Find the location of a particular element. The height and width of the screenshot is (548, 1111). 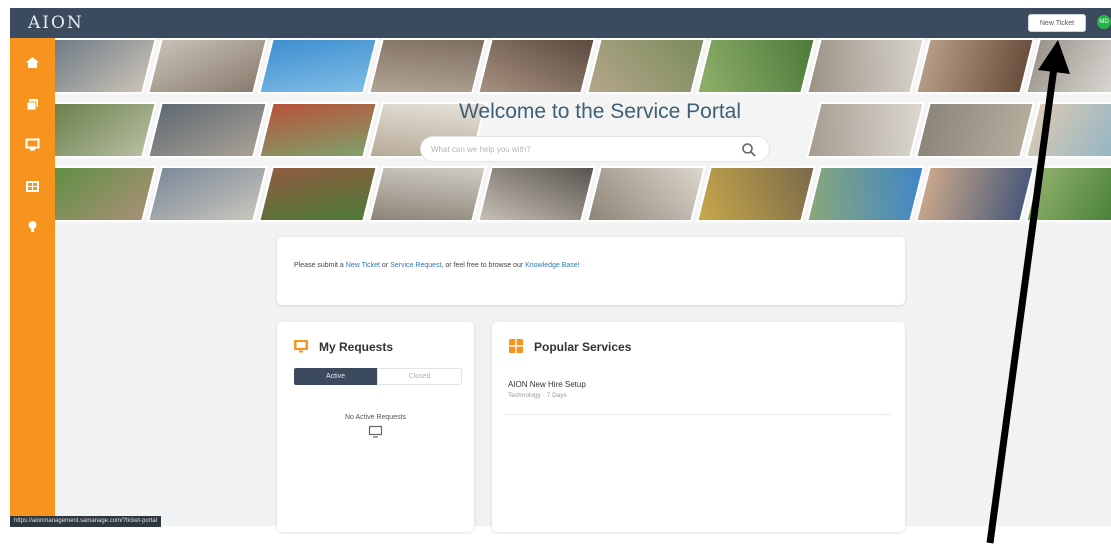

requests-icon is located at coordinates (301, 346).